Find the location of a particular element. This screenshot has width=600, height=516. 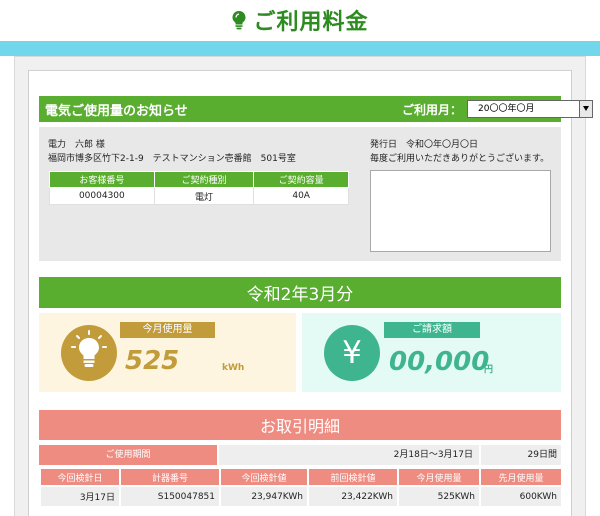

contract-value-row: 00004300 電灯 40A is located at coordinates (199, 196).